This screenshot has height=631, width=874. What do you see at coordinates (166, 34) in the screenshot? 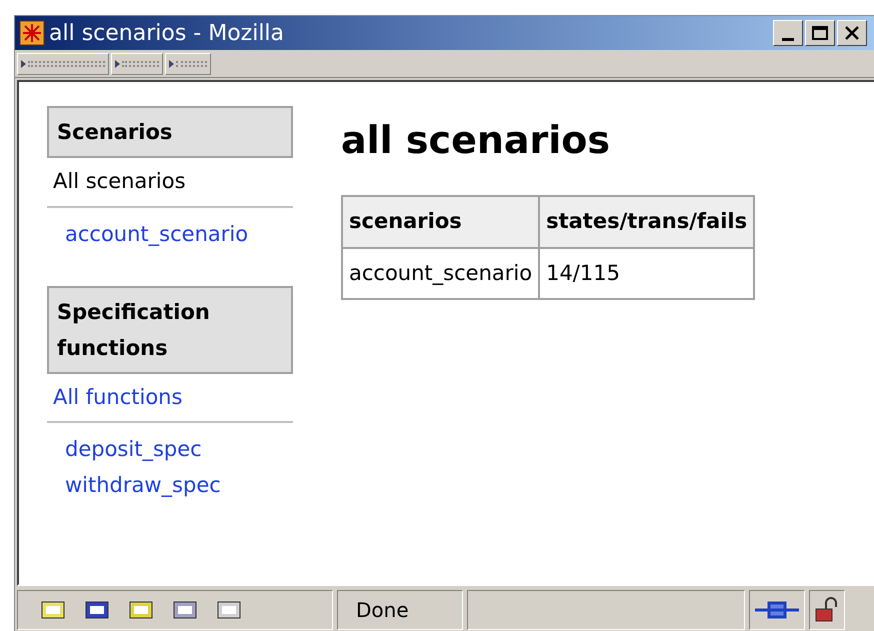
I see `window-title: all scenarios - Mozilla` at bounding box center [166, 34].